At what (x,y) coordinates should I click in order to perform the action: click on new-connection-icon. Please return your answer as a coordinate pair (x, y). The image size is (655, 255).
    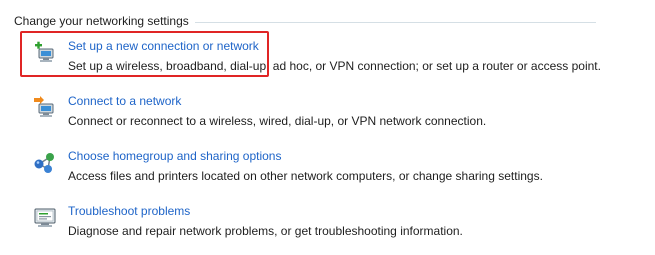
    Looking at the image, I should click on (45, 52).